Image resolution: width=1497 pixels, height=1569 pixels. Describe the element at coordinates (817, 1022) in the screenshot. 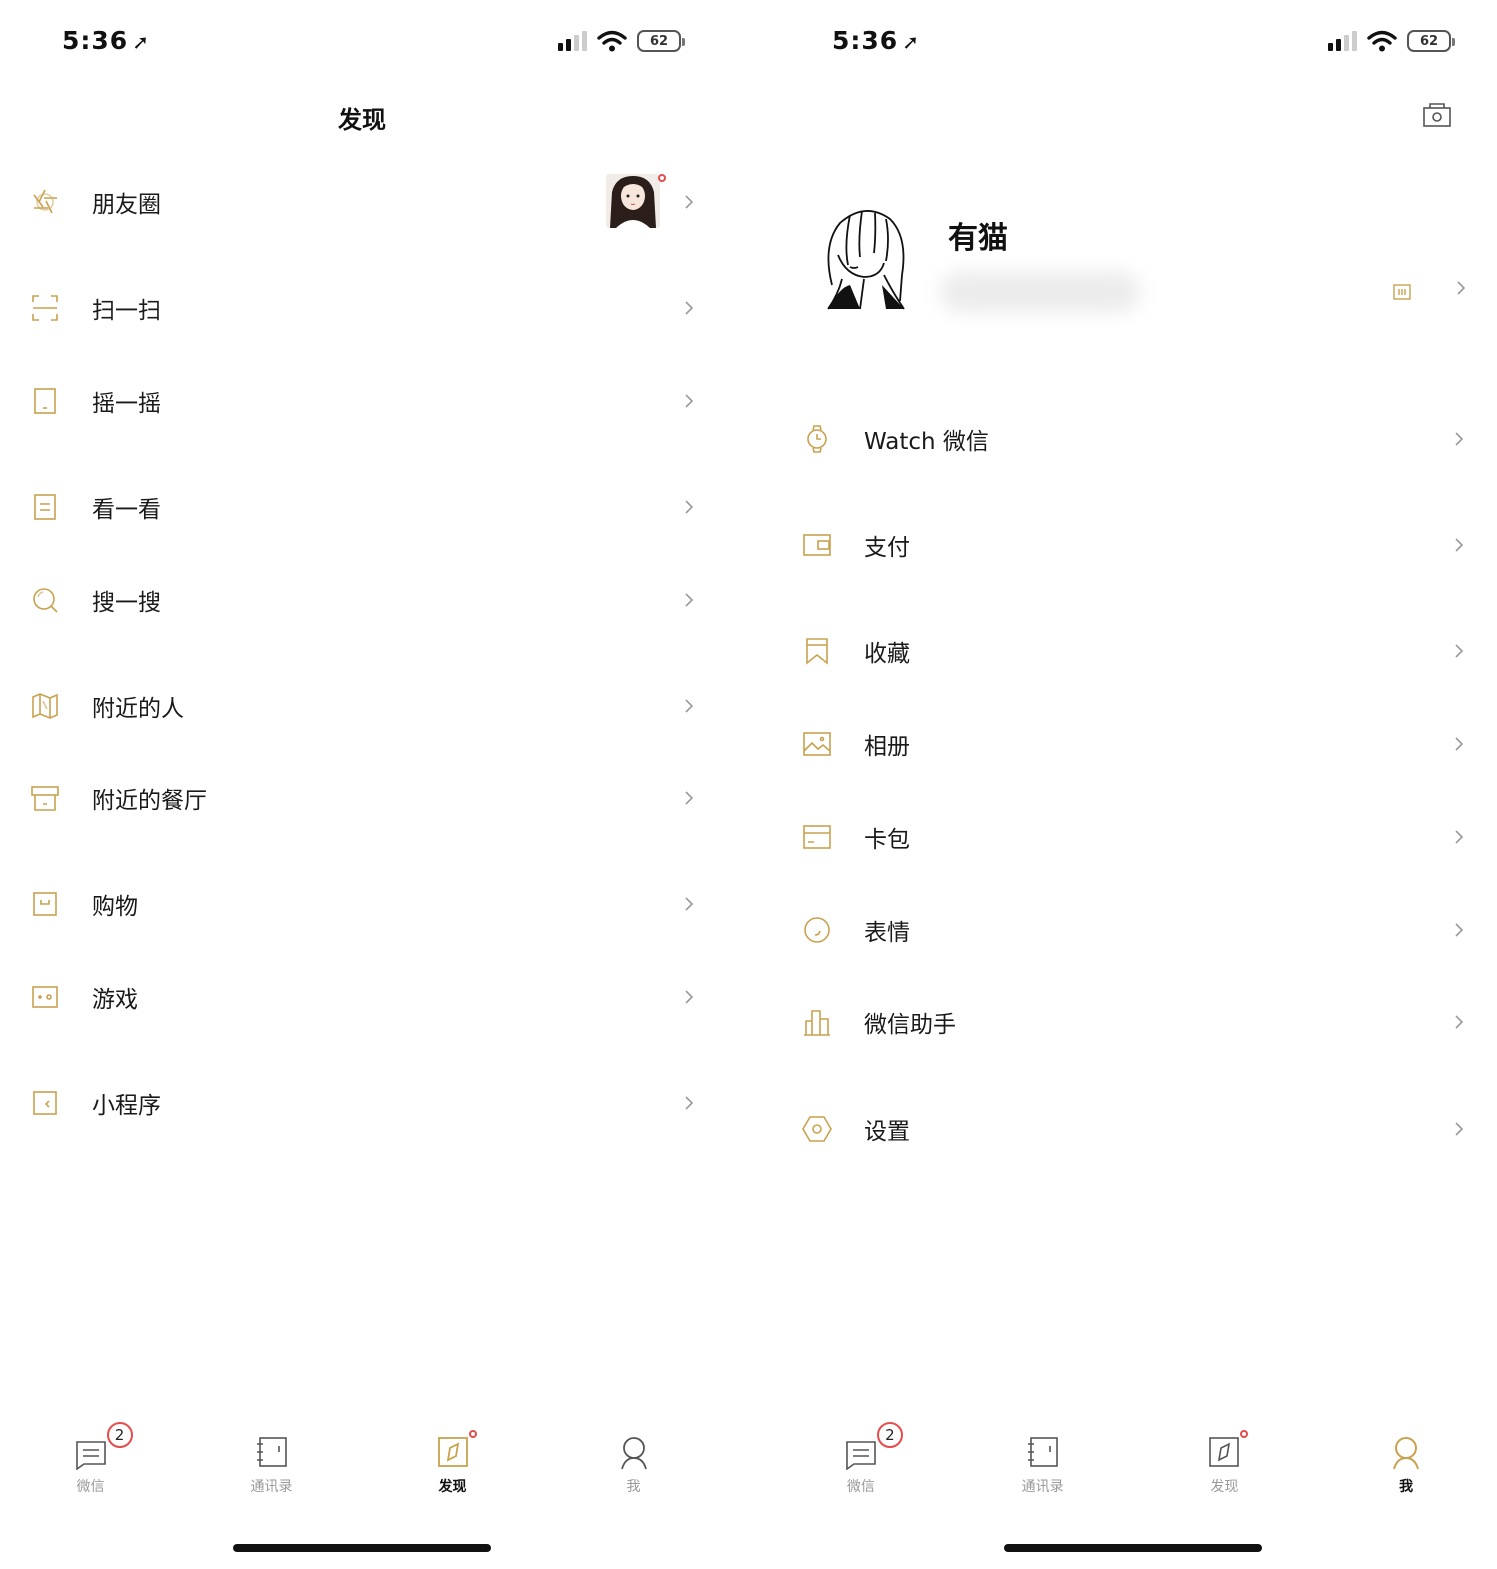

I see `assistant-icon` at that location.